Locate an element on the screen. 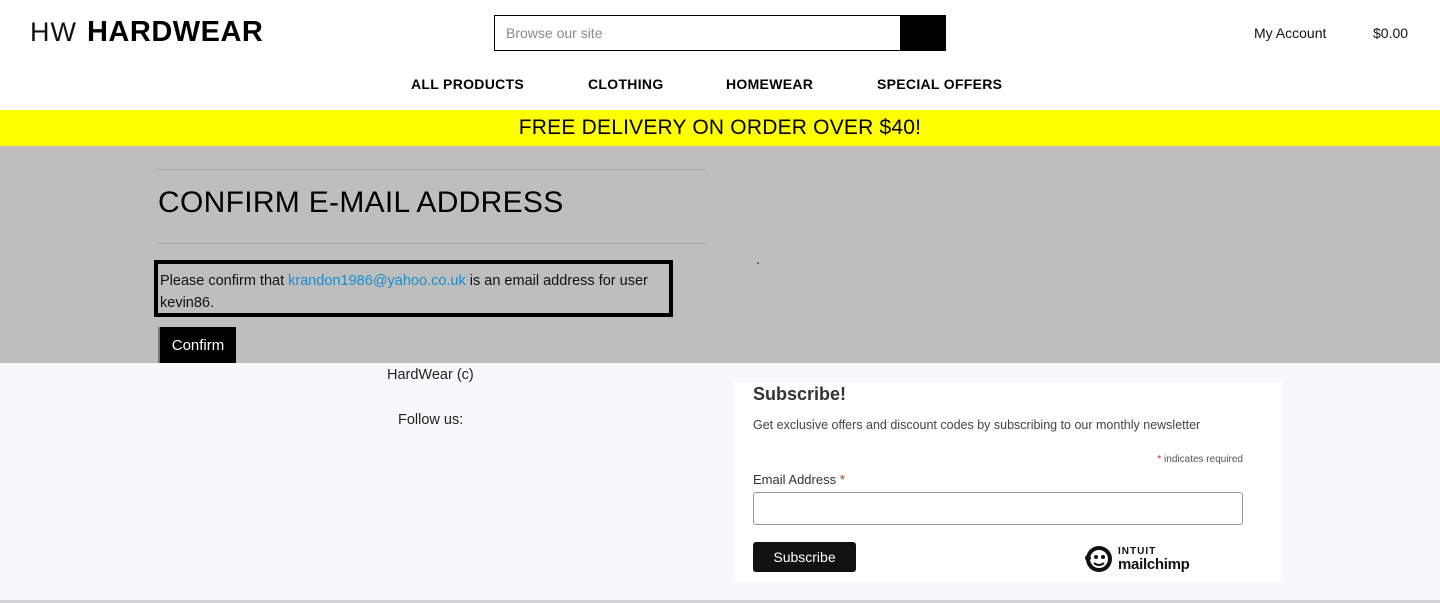 The height and width of the screenshot is (603, 1440). email-label-text: Email Address is located at coordinates (796, 479).